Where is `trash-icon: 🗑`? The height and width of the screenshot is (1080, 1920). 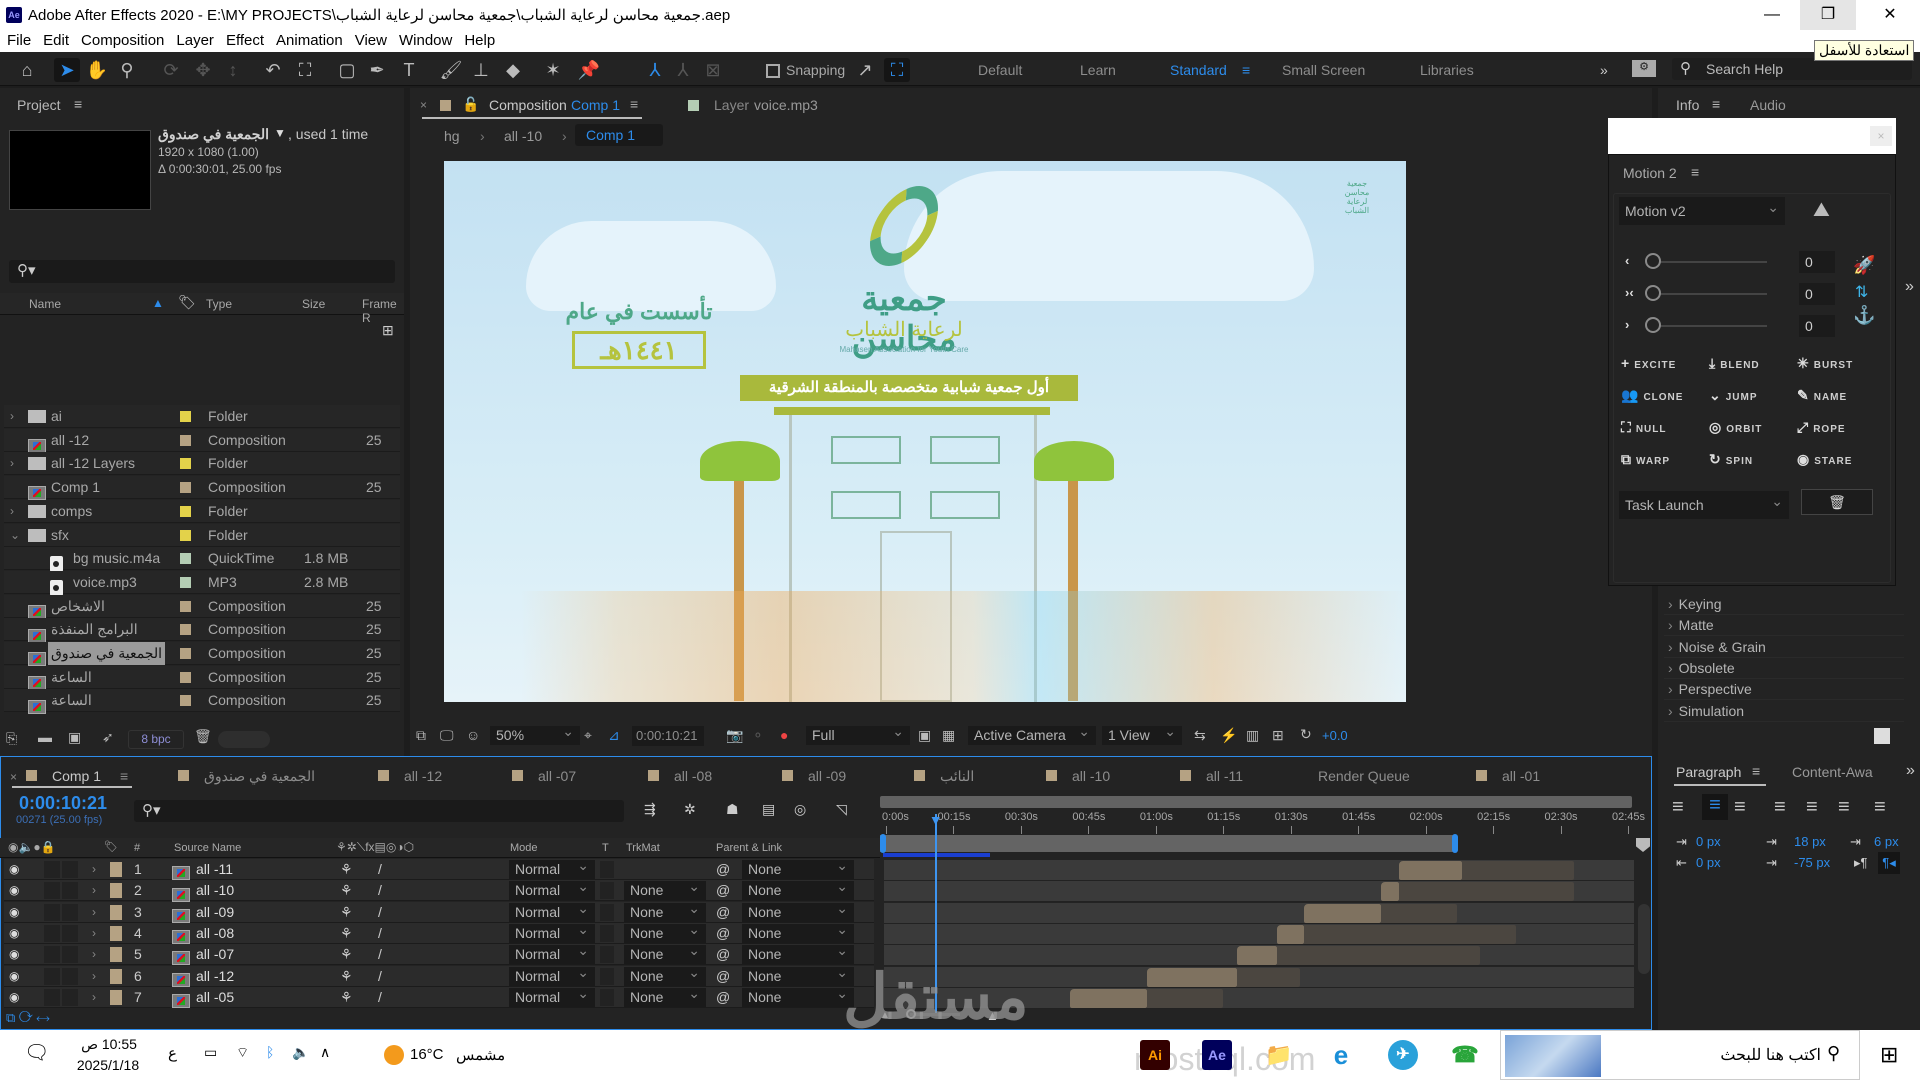 trash-icon: 🗑 is located at coordinates (1837, 502).